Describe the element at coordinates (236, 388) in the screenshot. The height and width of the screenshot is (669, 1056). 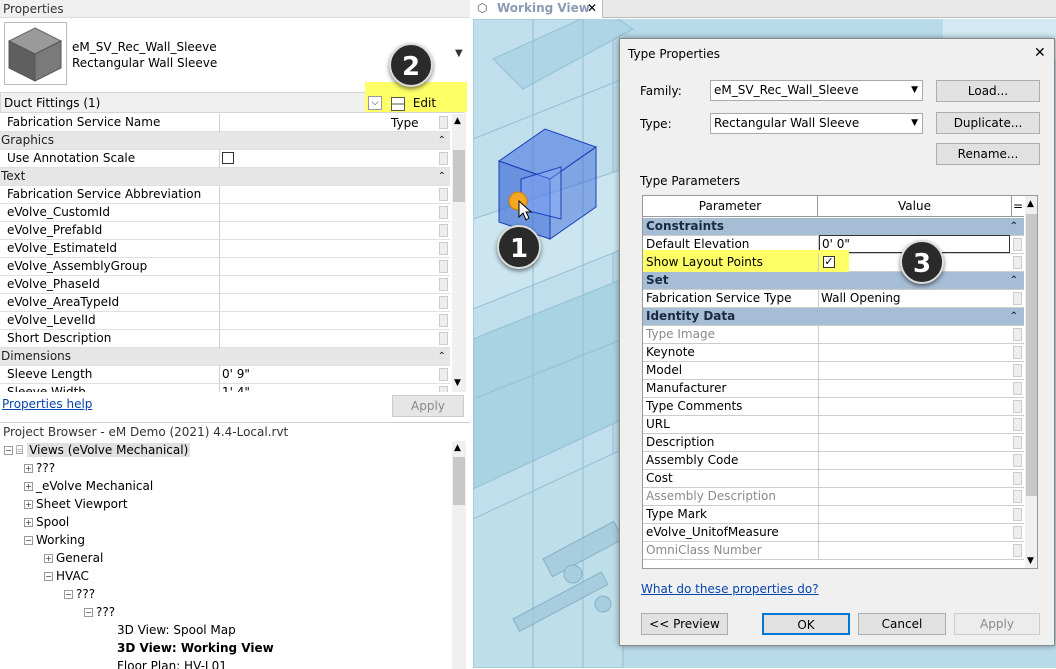
I see `property-value: 1' 4"` at that location.